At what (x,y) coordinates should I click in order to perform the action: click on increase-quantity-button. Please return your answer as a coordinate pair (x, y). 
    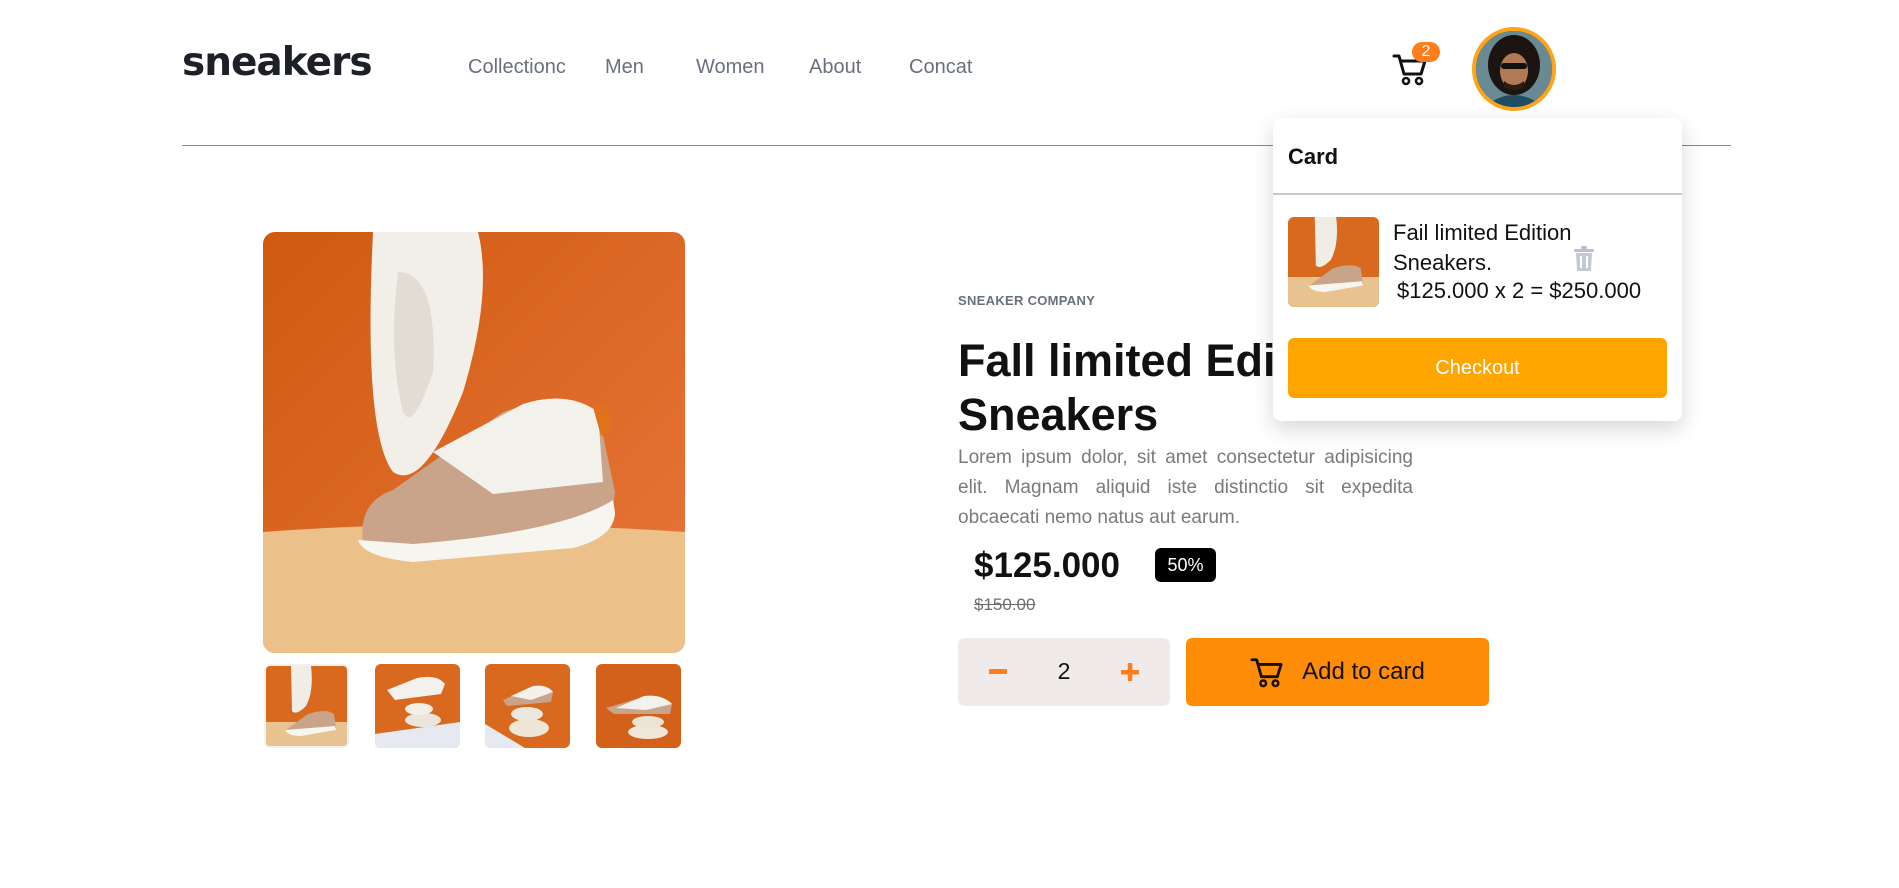
    Looking at the image, I should click on (1130, 672).